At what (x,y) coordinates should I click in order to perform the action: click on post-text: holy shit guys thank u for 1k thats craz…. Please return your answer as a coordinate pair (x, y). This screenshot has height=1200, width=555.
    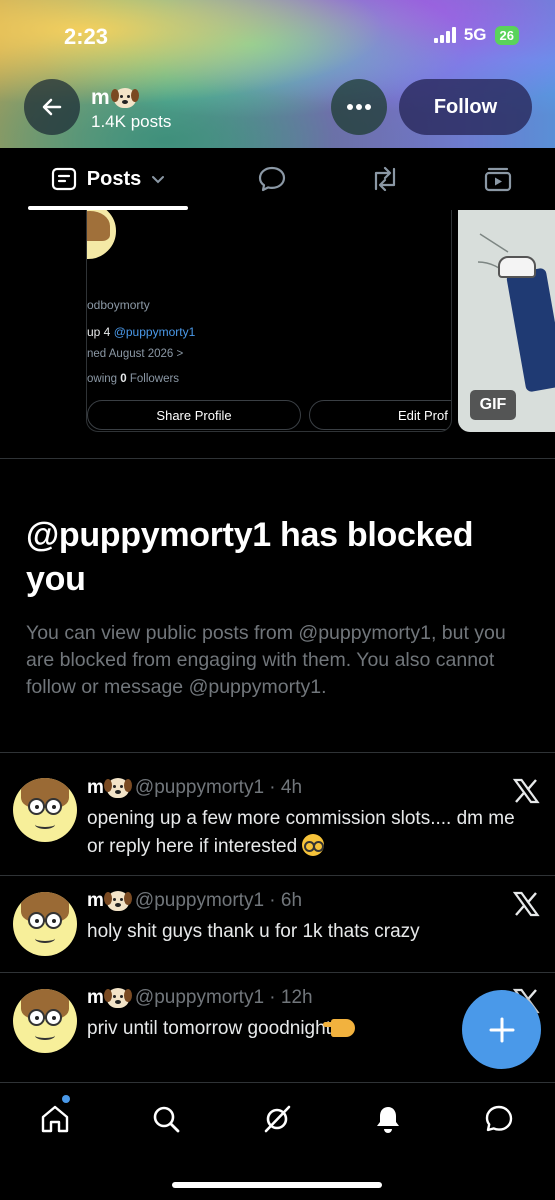
    Looking at the image, I should click on (253, 931).